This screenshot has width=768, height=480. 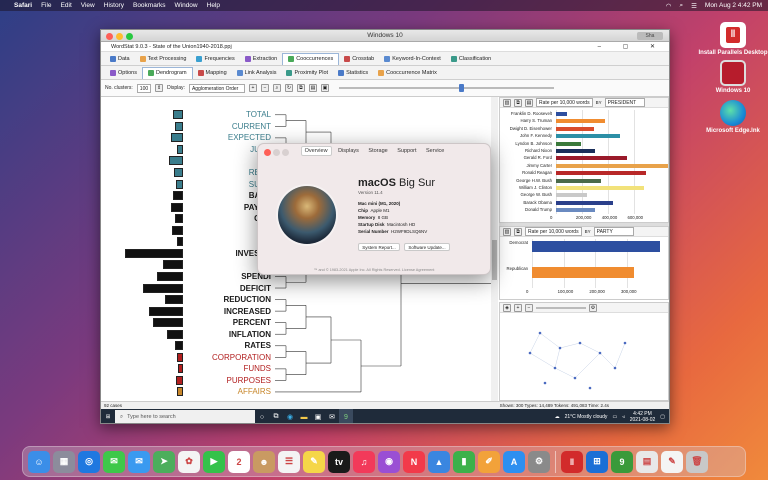 I want to click on menubar-clock: Mon Aug 2 4:42 PM, so click(x=733, y=5).